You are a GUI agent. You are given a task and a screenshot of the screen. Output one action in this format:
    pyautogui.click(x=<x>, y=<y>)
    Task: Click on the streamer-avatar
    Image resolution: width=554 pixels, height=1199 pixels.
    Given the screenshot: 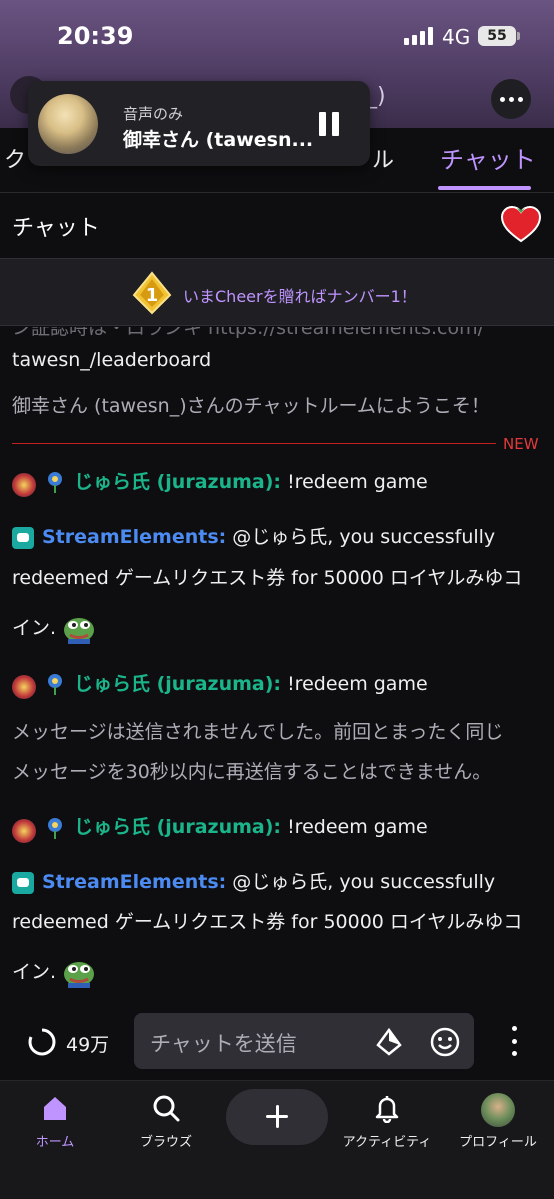 What is the action you would take?
    pyautogui.click(x=68, y=124)
    